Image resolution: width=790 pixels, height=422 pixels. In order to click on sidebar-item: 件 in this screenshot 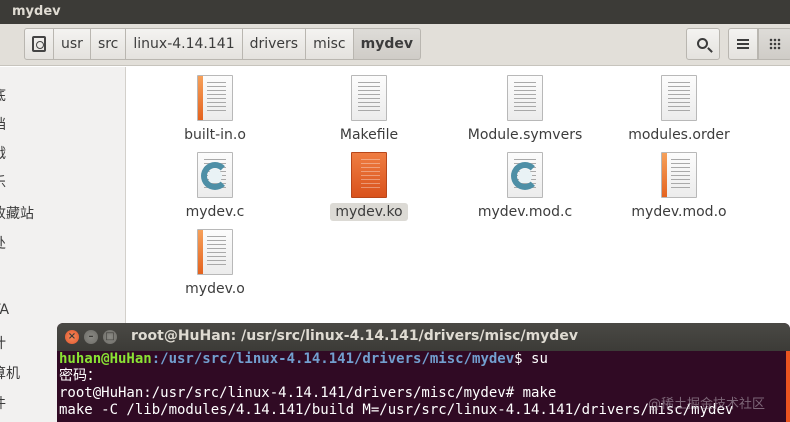, I will do `click(3, 403)`.